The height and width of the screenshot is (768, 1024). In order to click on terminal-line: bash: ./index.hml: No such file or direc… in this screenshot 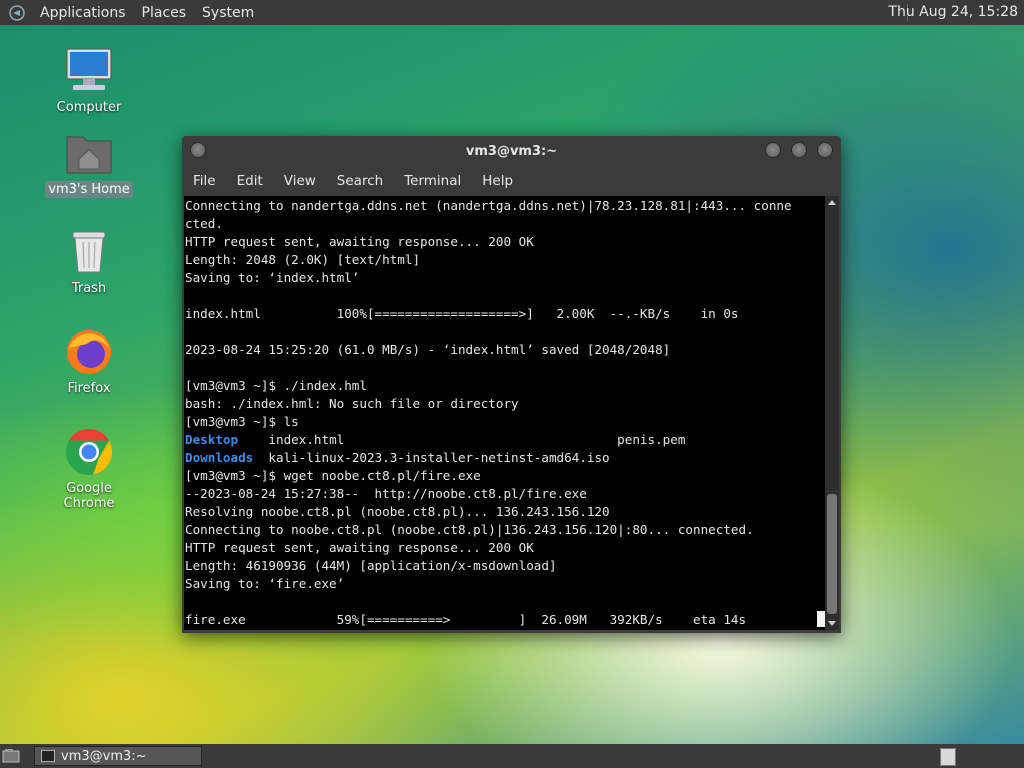, I will do `click(352, 403)`.